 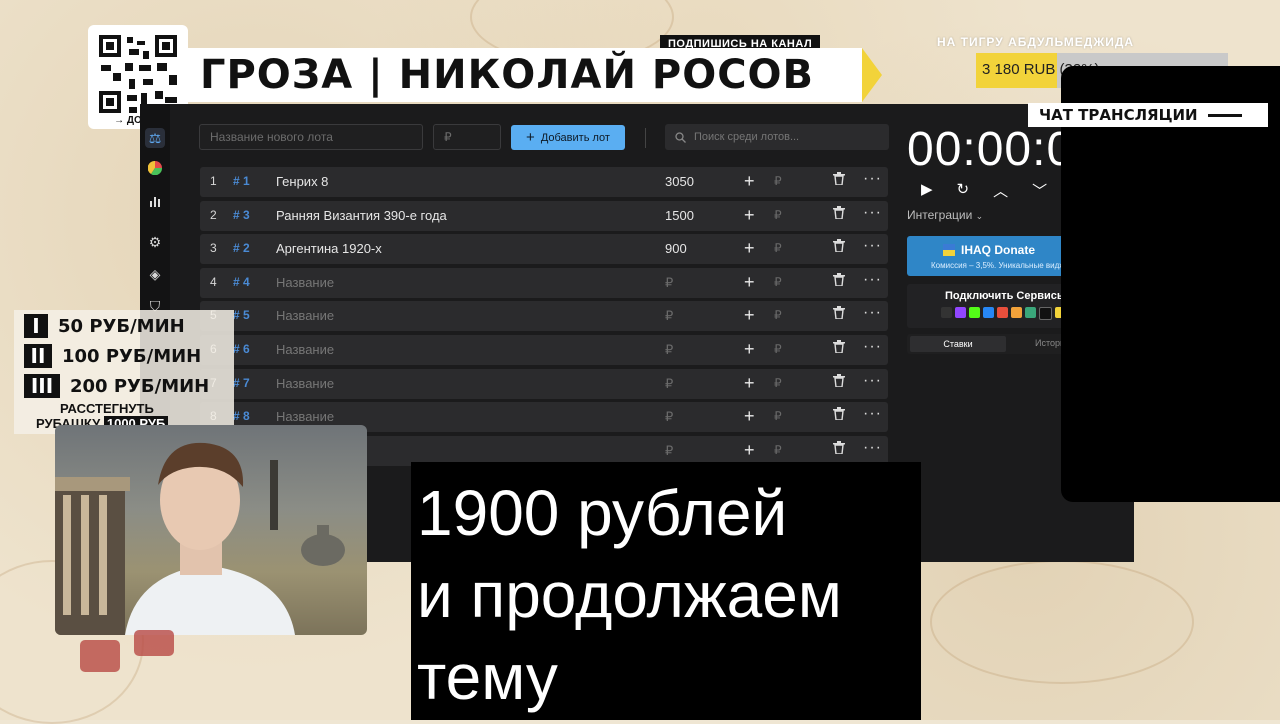 What do you see at coordinates (211, 530) in the screenshot?
I see `webcam-feed` at bounding box center [211, 530].